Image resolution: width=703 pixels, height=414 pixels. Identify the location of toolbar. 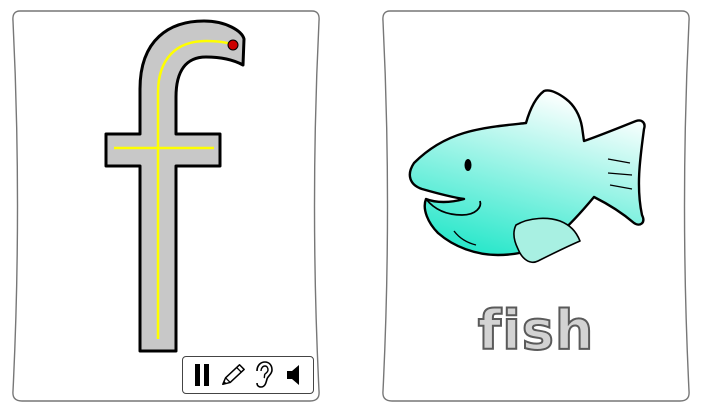
(248, 375).